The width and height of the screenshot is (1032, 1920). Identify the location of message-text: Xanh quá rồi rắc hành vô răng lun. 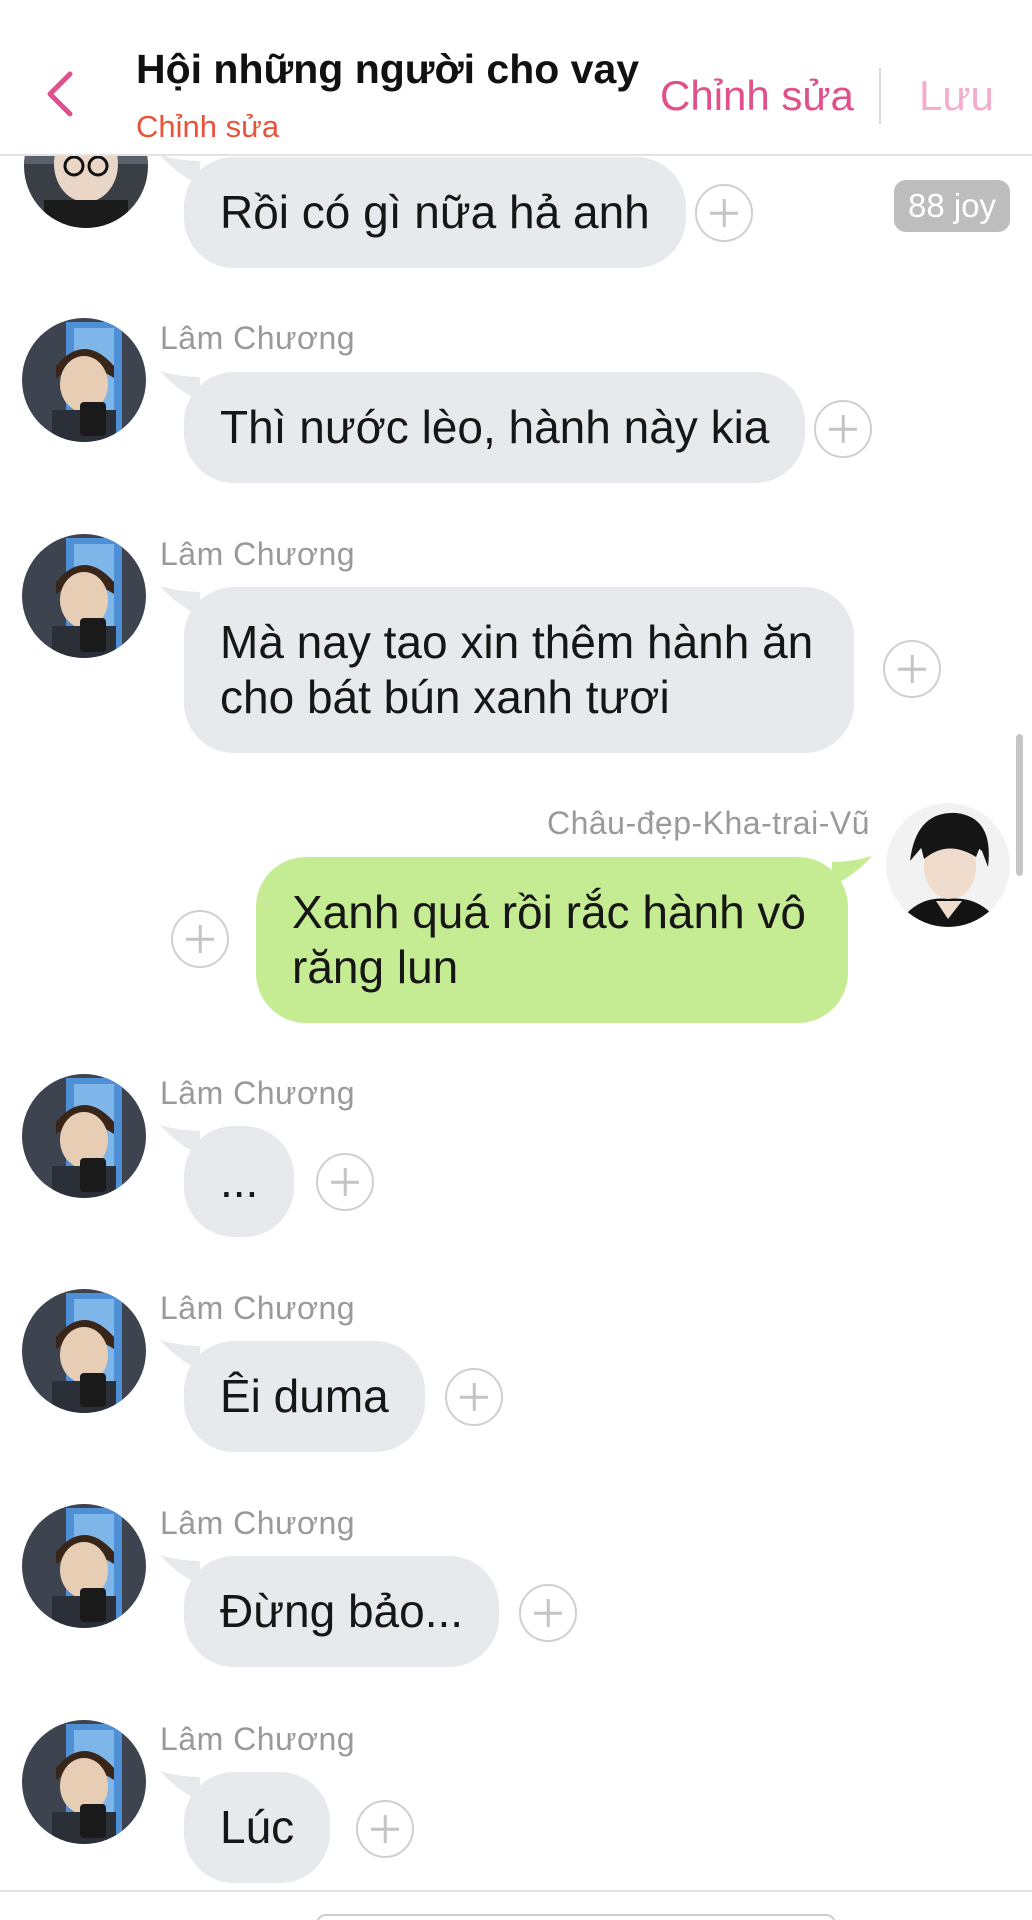
(549, 939).